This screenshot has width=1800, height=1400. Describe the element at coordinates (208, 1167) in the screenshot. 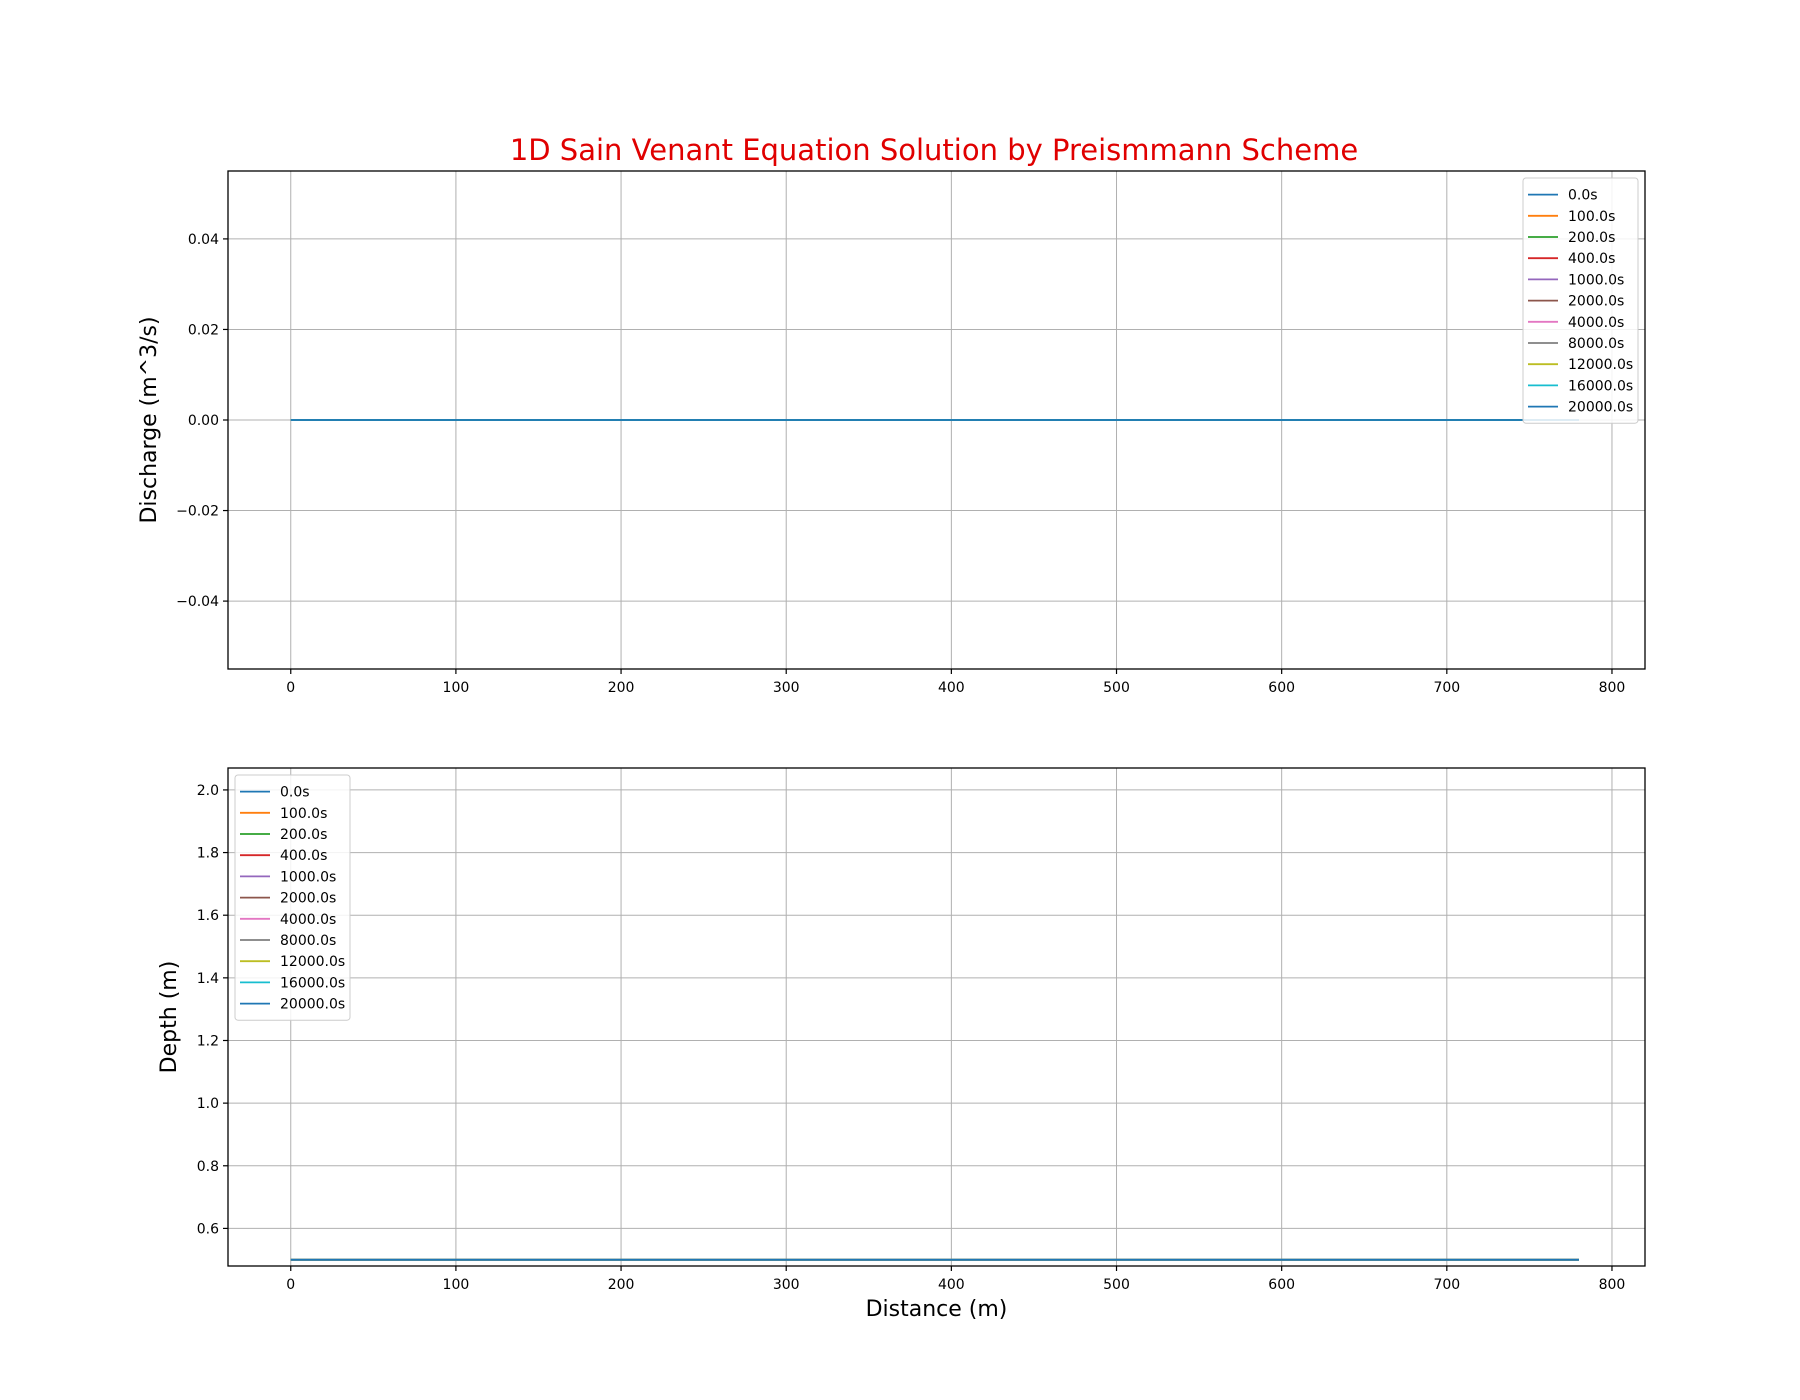

I see `y-tick-label: 0.8` at that location.